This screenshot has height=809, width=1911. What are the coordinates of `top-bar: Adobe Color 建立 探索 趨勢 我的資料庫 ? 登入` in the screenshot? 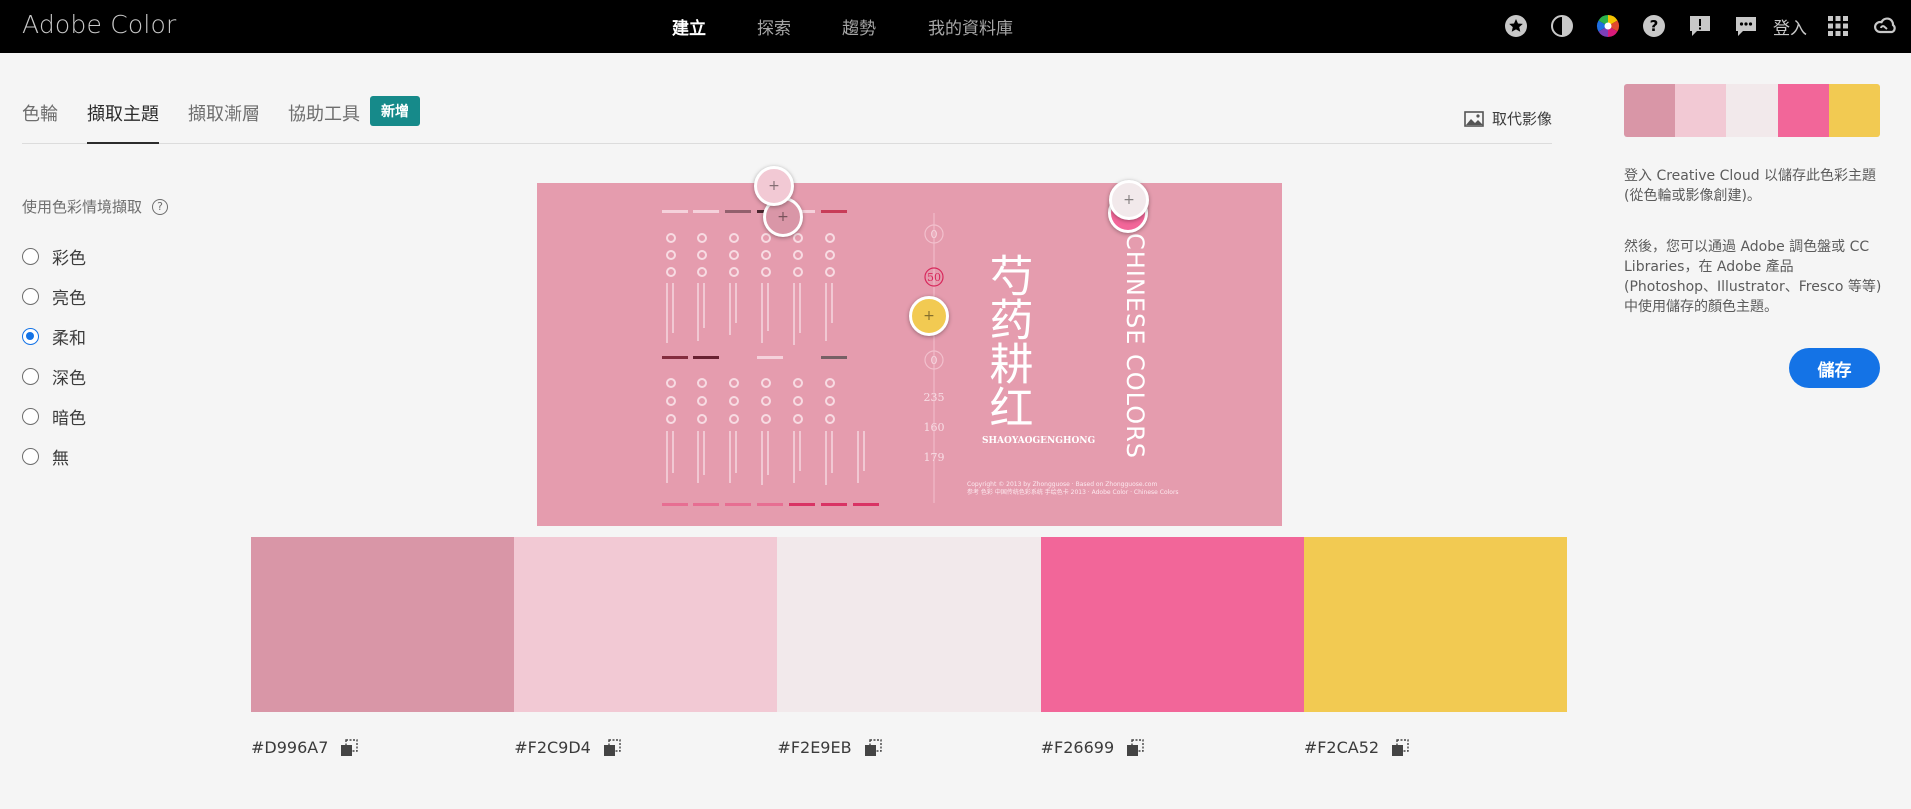 It's located at (955, 26).